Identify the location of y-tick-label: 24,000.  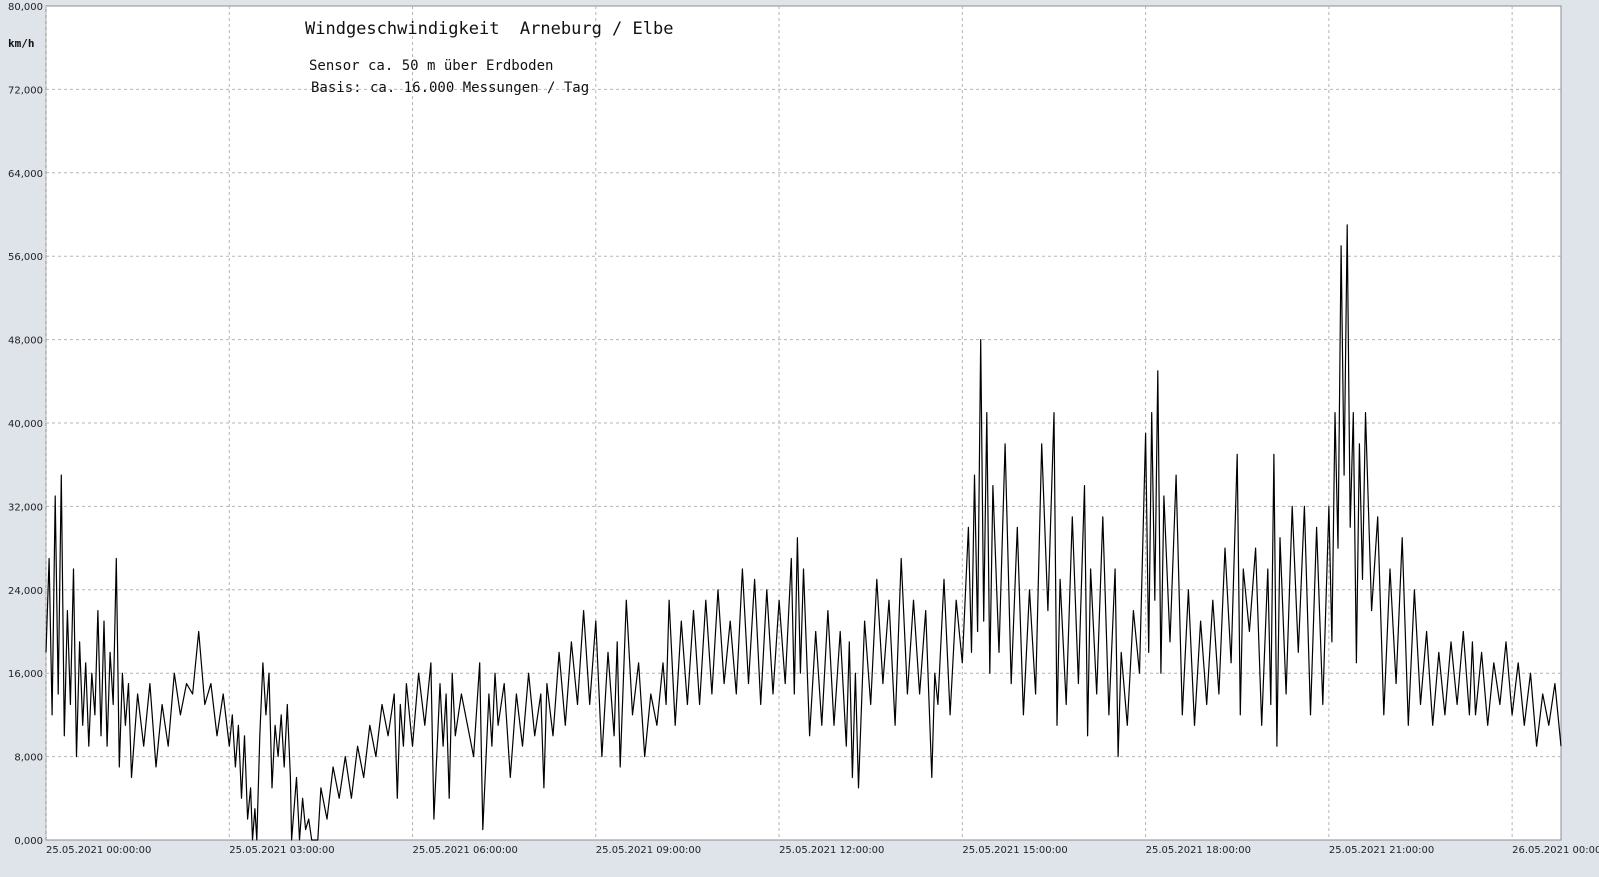
(25, 591).